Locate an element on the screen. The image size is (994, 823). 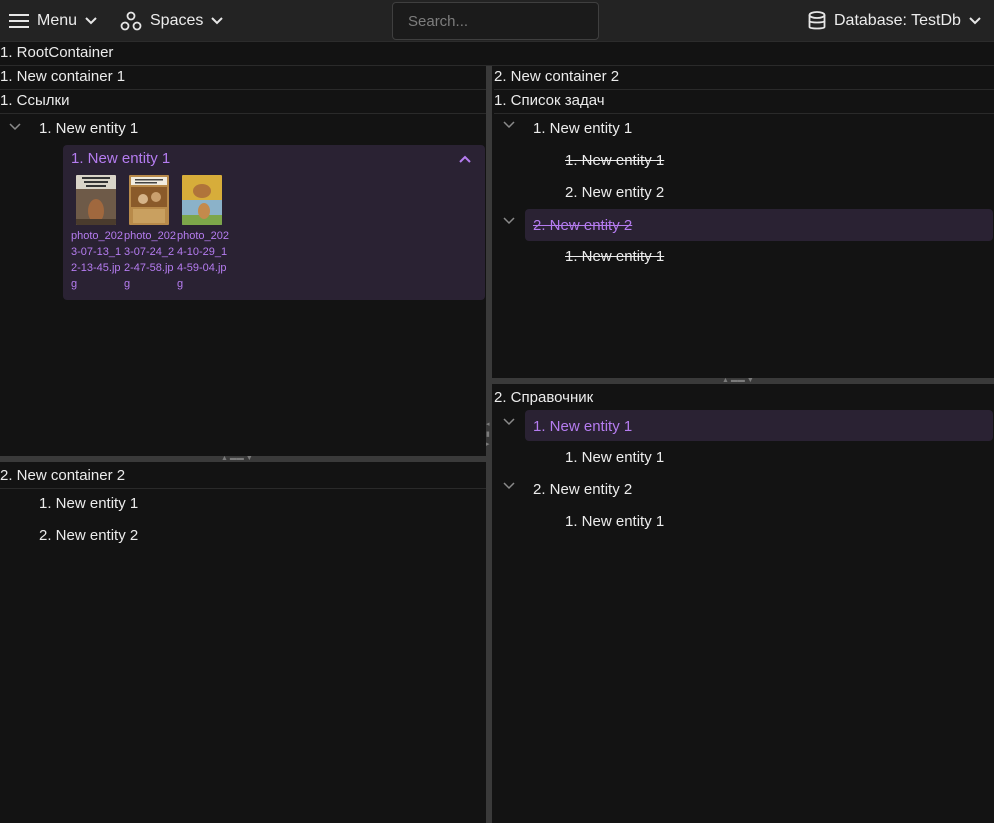
spaces-button: Spaces is located at coordinates (172, 21).